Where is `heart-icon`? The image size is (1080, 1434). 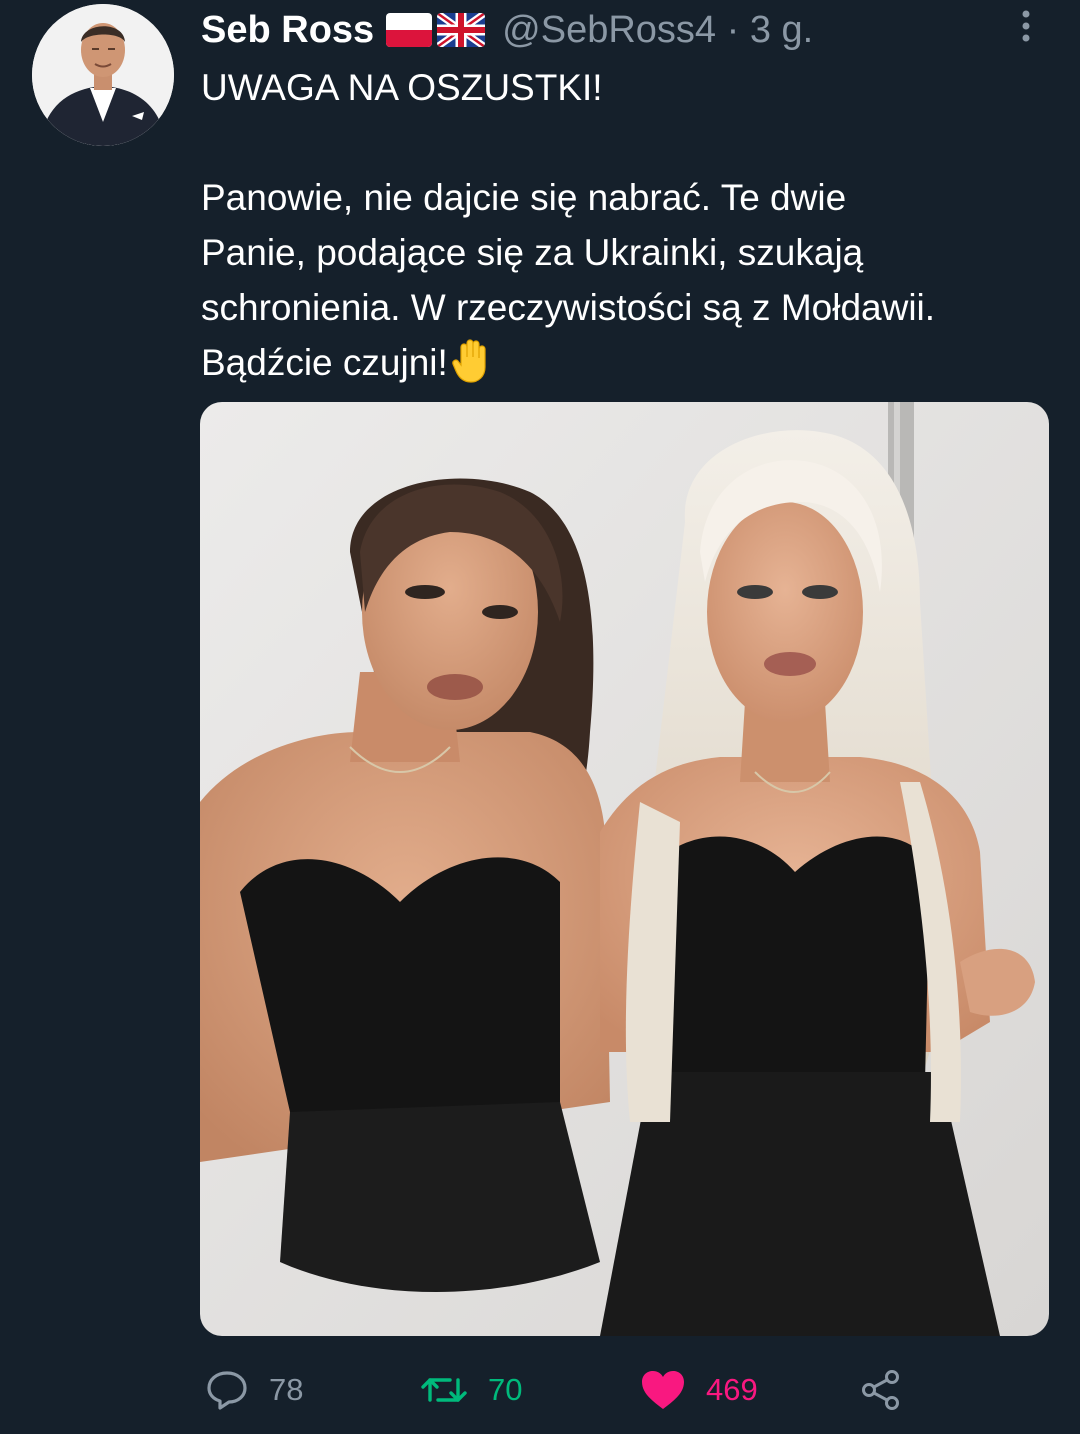 heart-icon is located at coordinates (663, 1390).